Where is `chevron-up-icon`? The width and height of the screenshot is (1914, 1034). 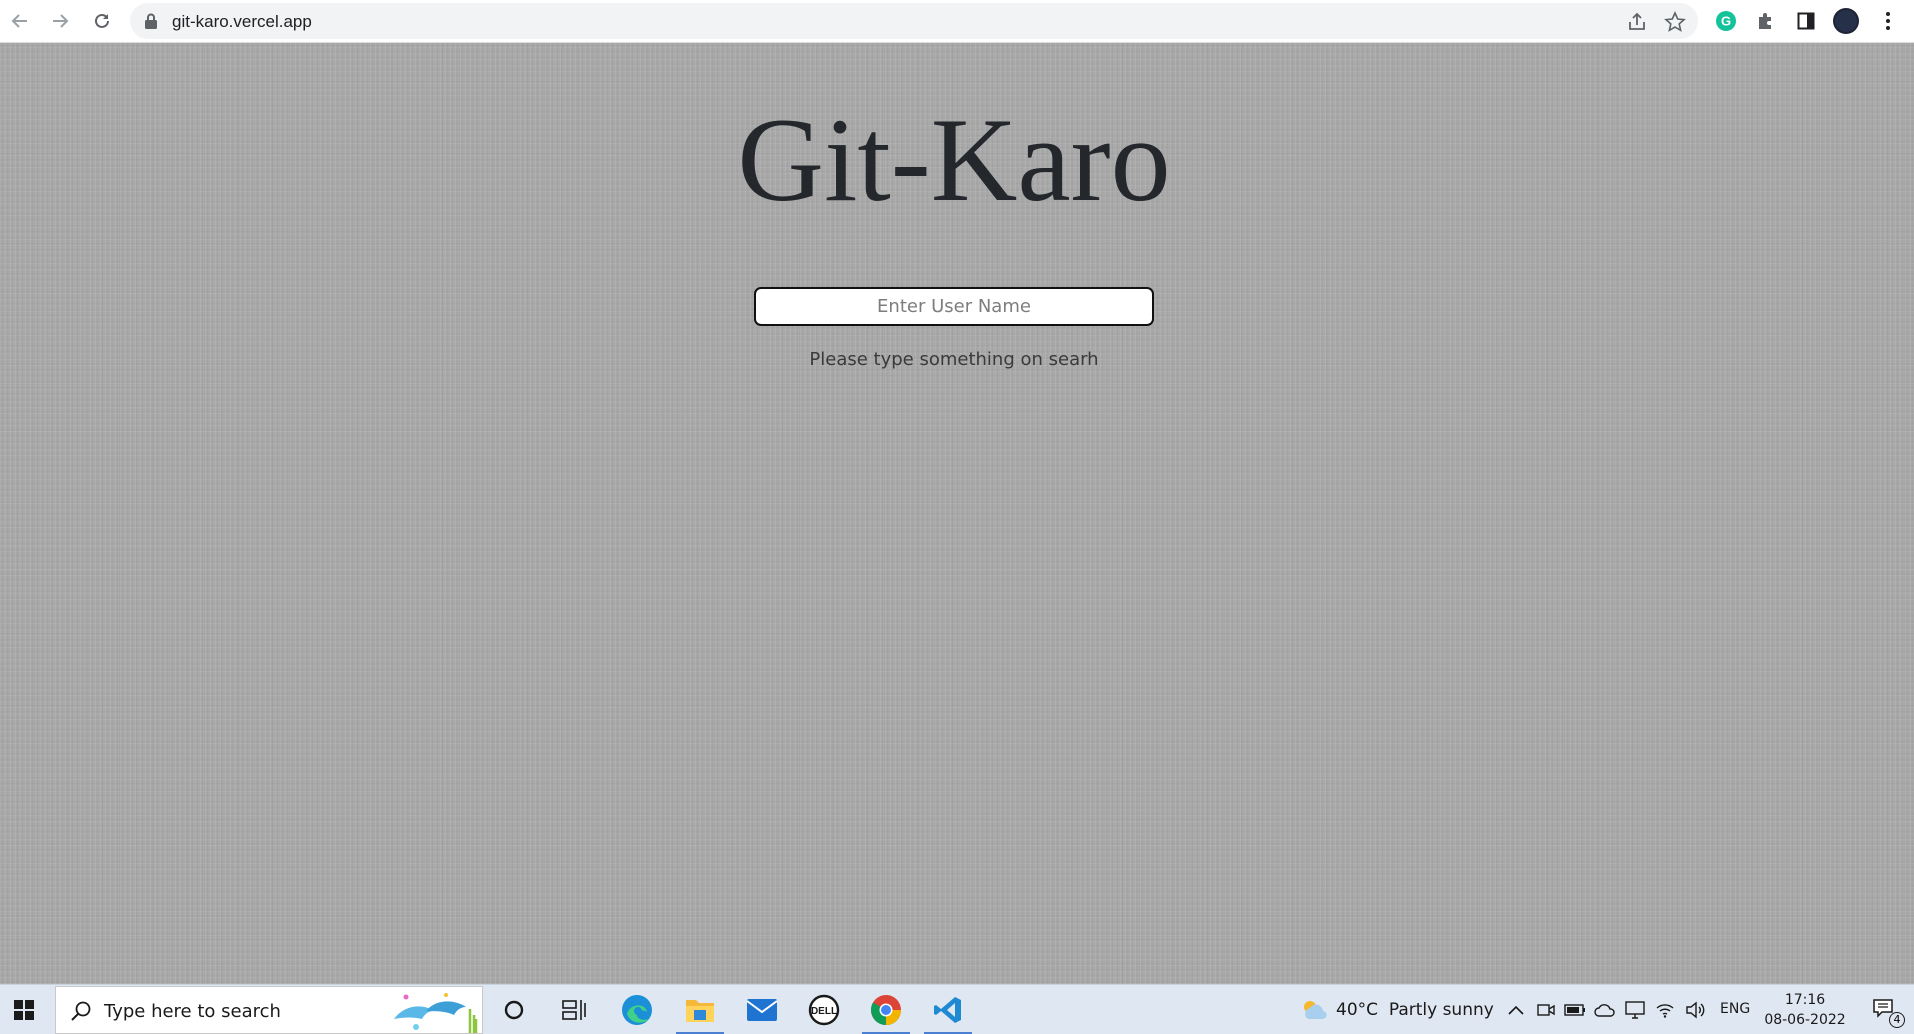 chevron-up-icon is located at coordinates (1516, 1010).